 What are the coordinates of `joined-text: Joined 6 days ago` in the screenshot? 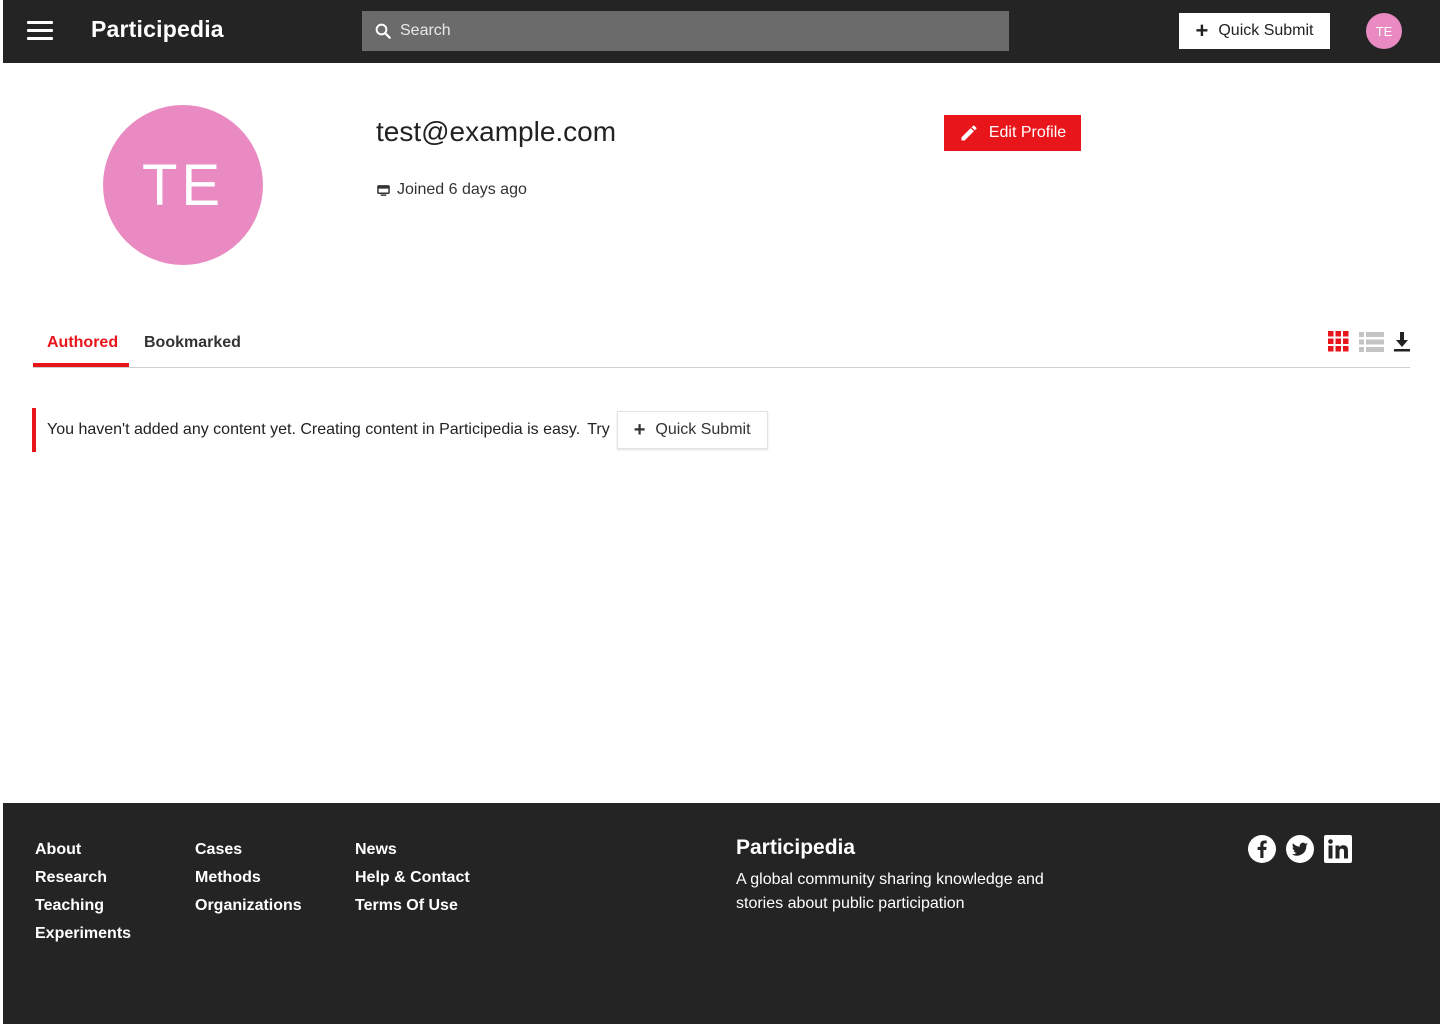 It's located at (462, 189).